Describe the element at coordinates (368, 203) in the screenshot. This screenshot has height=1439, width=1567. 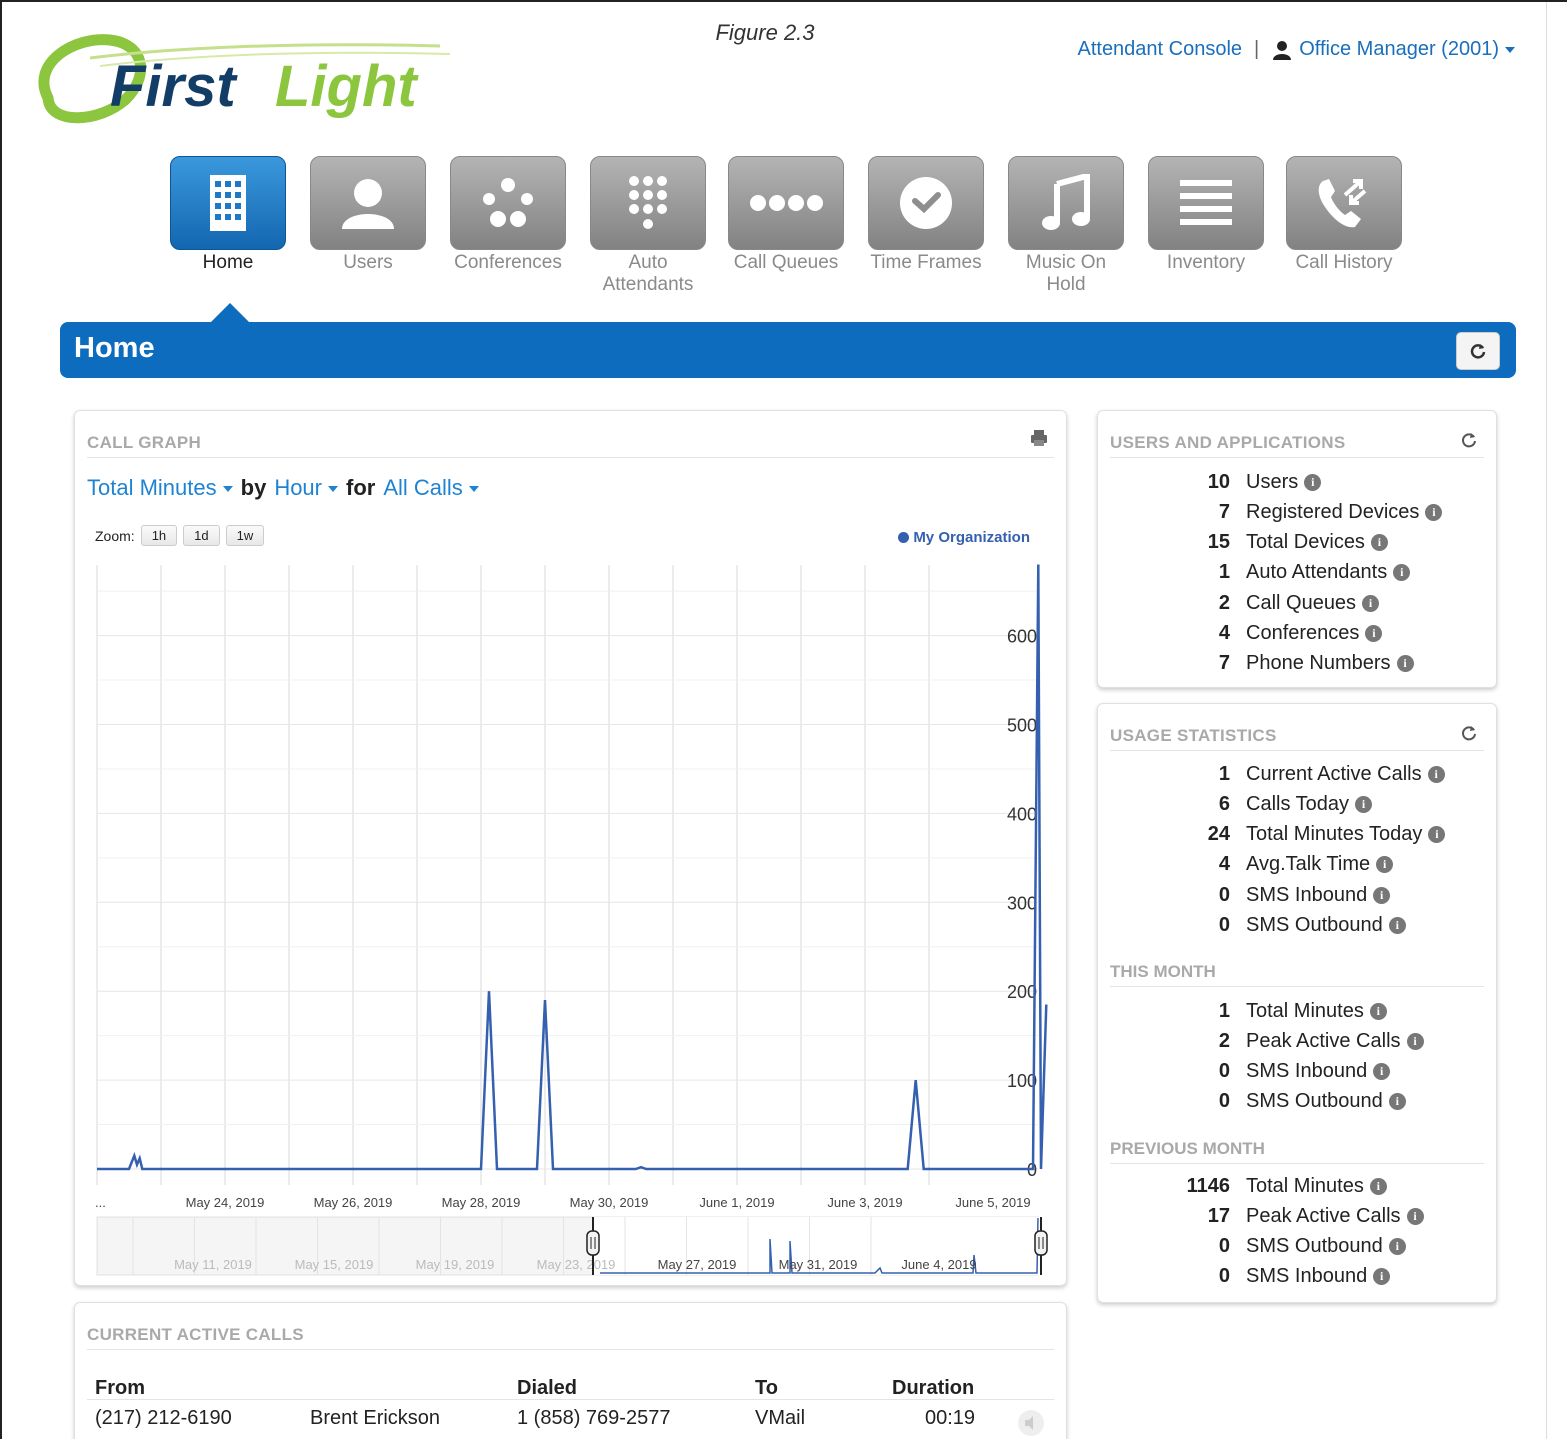
I see `nav-users-button` at that location.